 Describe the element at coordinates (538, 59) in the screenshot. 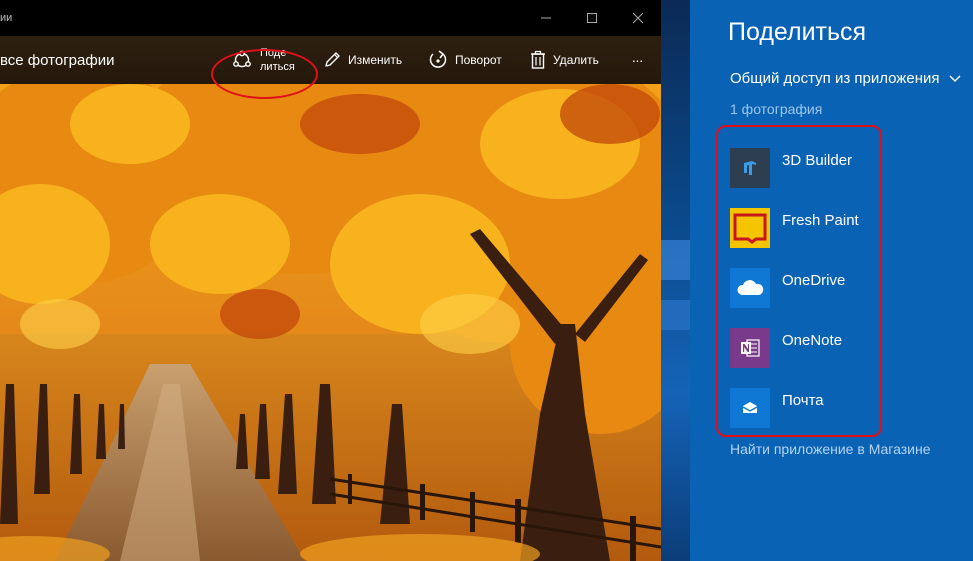

I see `trash-icon` at that location.